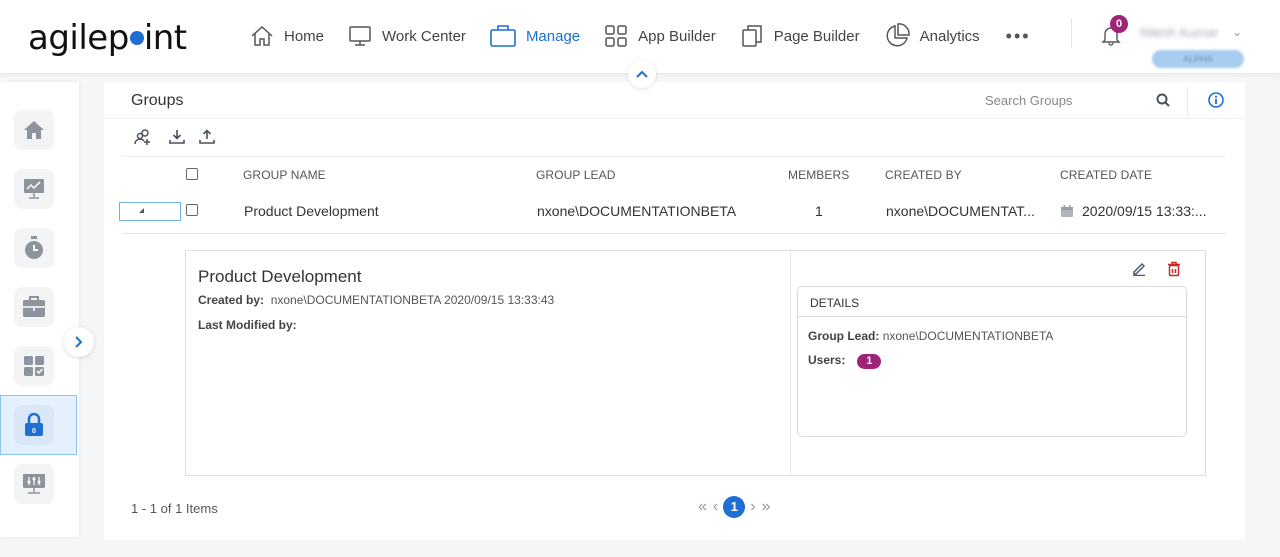 The width and height of the screenshot is (1280, 557). Describe the element at coordinates (157, 100) in the screenshot. I see `page-title: Groups` at that location.